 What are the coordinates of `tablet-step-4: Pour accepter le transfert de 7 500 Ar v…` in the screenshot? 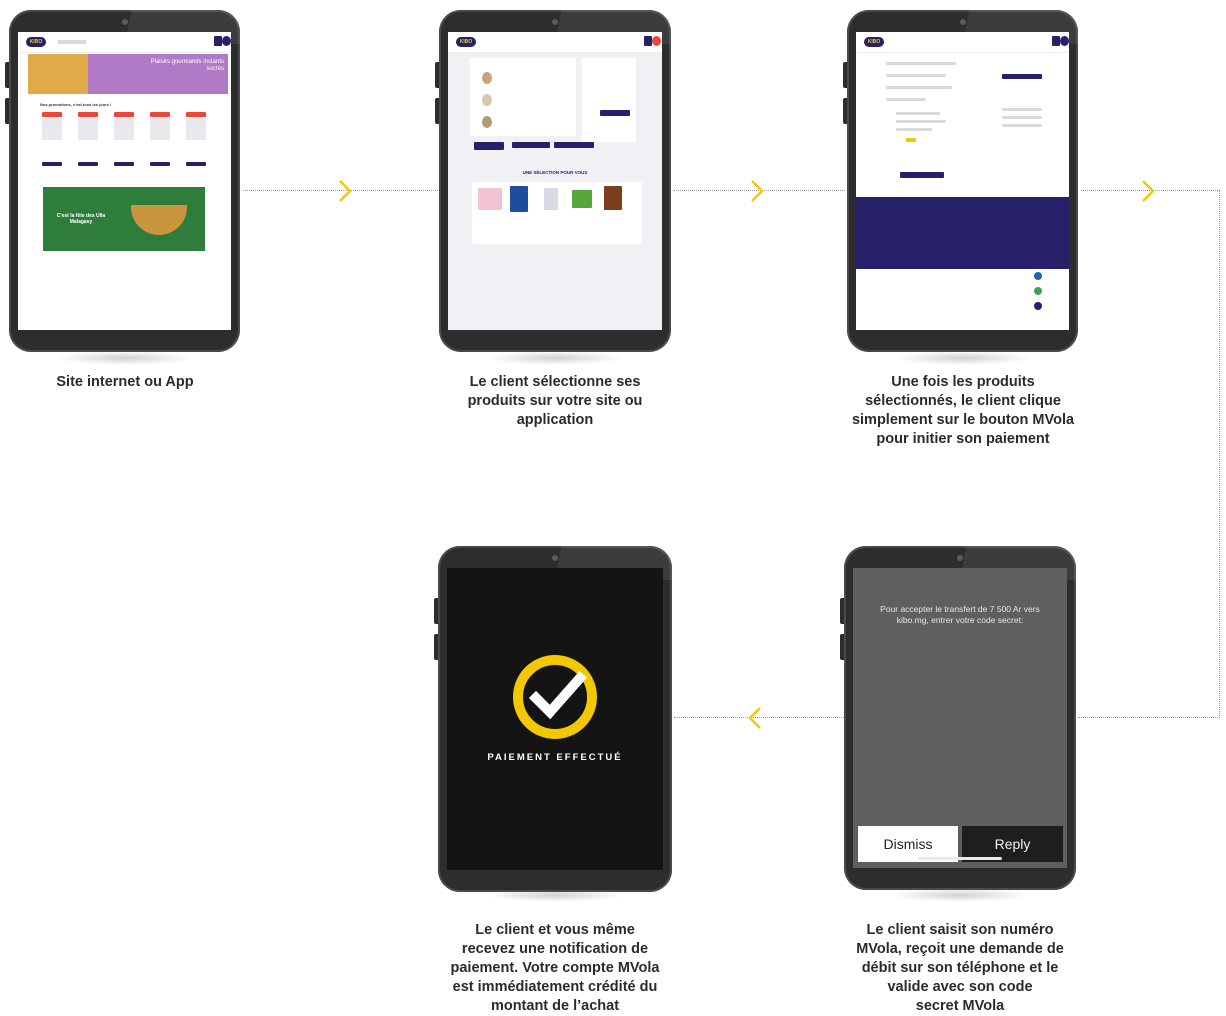 It's located at (958, 718).